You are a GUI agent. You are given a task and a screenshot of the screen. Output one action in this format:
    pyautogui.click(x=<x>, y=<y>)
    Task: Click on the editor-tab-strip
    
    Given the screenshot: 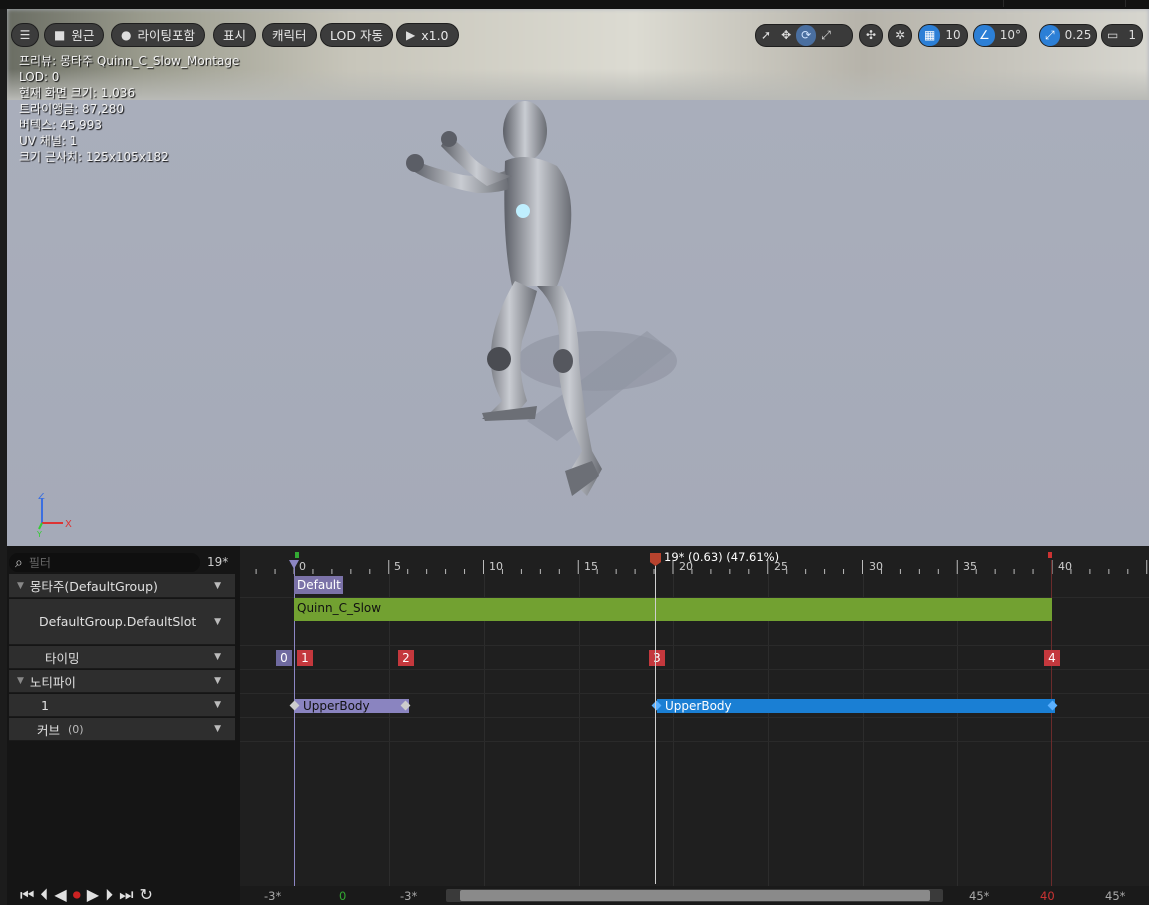 What is the action you would take?
    pyautogui.click(x=574, y=4)
    